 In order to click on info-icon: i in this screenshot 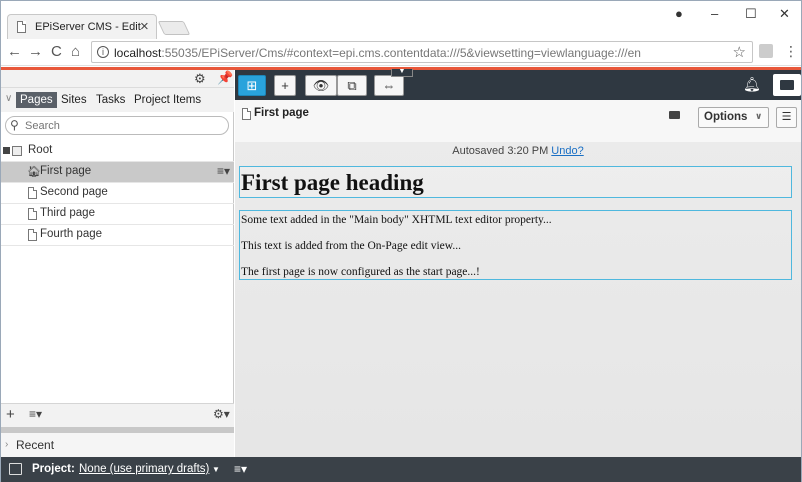, I will do `click(103, 52)`.